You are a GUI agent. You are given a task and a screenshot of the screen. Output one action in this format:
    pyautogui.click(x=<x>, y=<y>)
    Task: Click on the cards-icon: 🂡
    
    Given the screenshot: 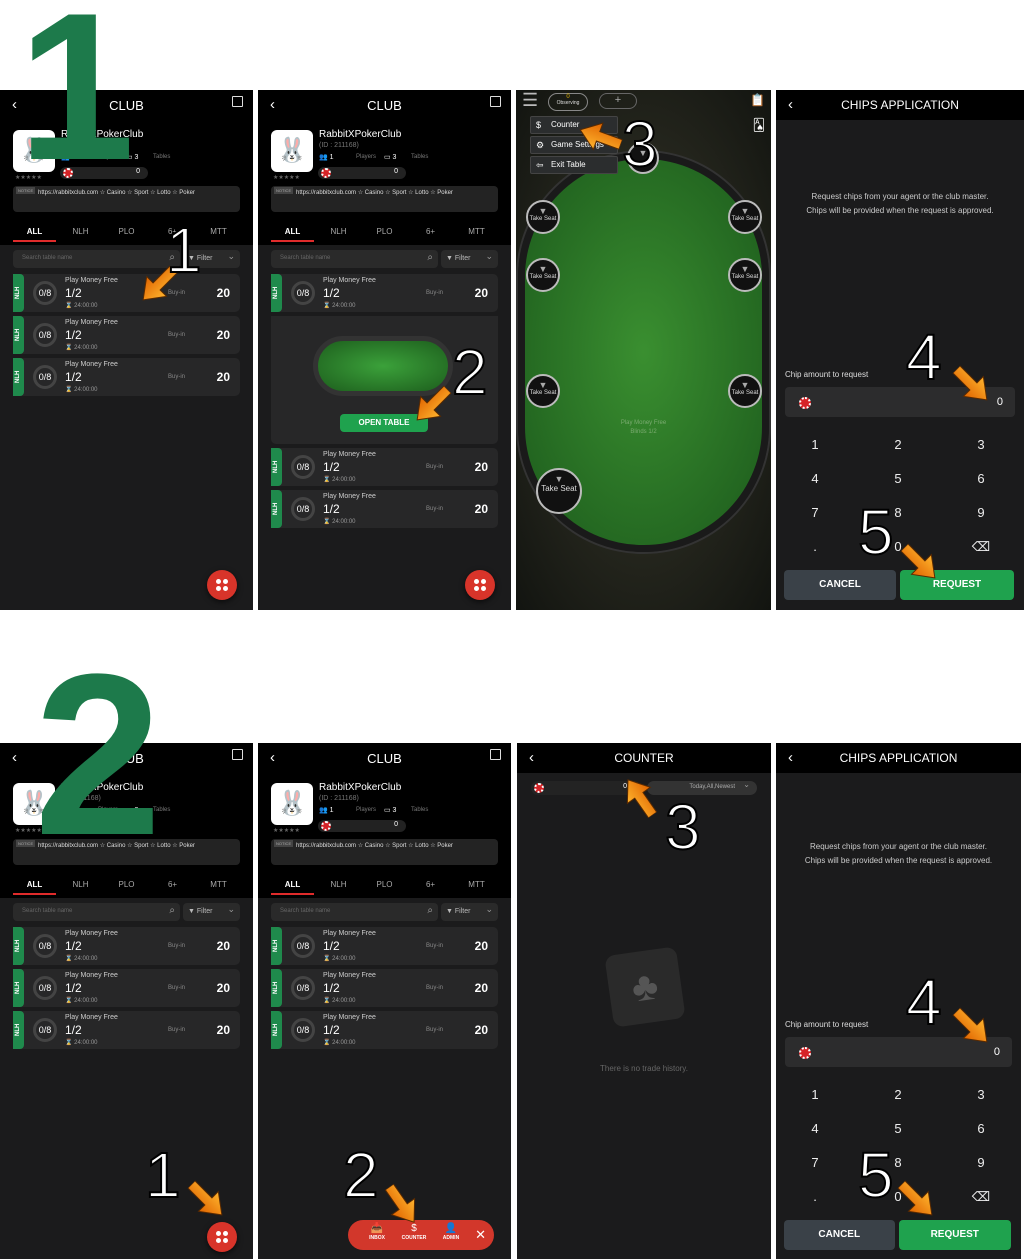 What is the action you would take?
    pyautogui.click(x=759, y=125)
    